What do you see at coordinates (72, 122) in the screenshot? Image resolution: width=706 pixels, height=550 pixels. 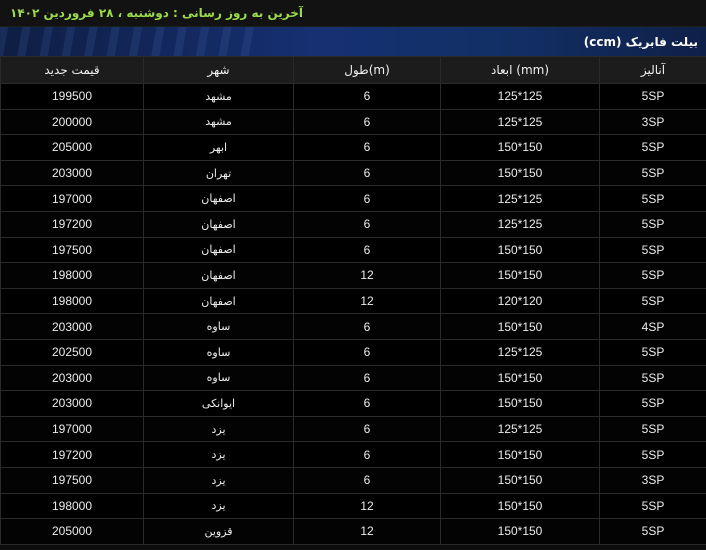 I see `cell-price: 200000` at bounding box center [72, 122].